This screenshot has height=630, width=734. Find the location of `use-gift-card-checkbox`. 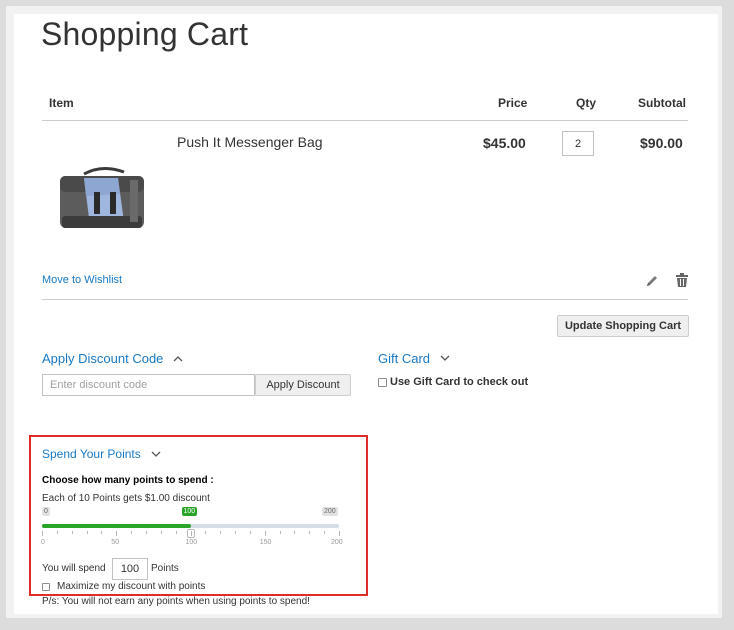

use-gift-card-checkbox is located at coordinates (382, 382).